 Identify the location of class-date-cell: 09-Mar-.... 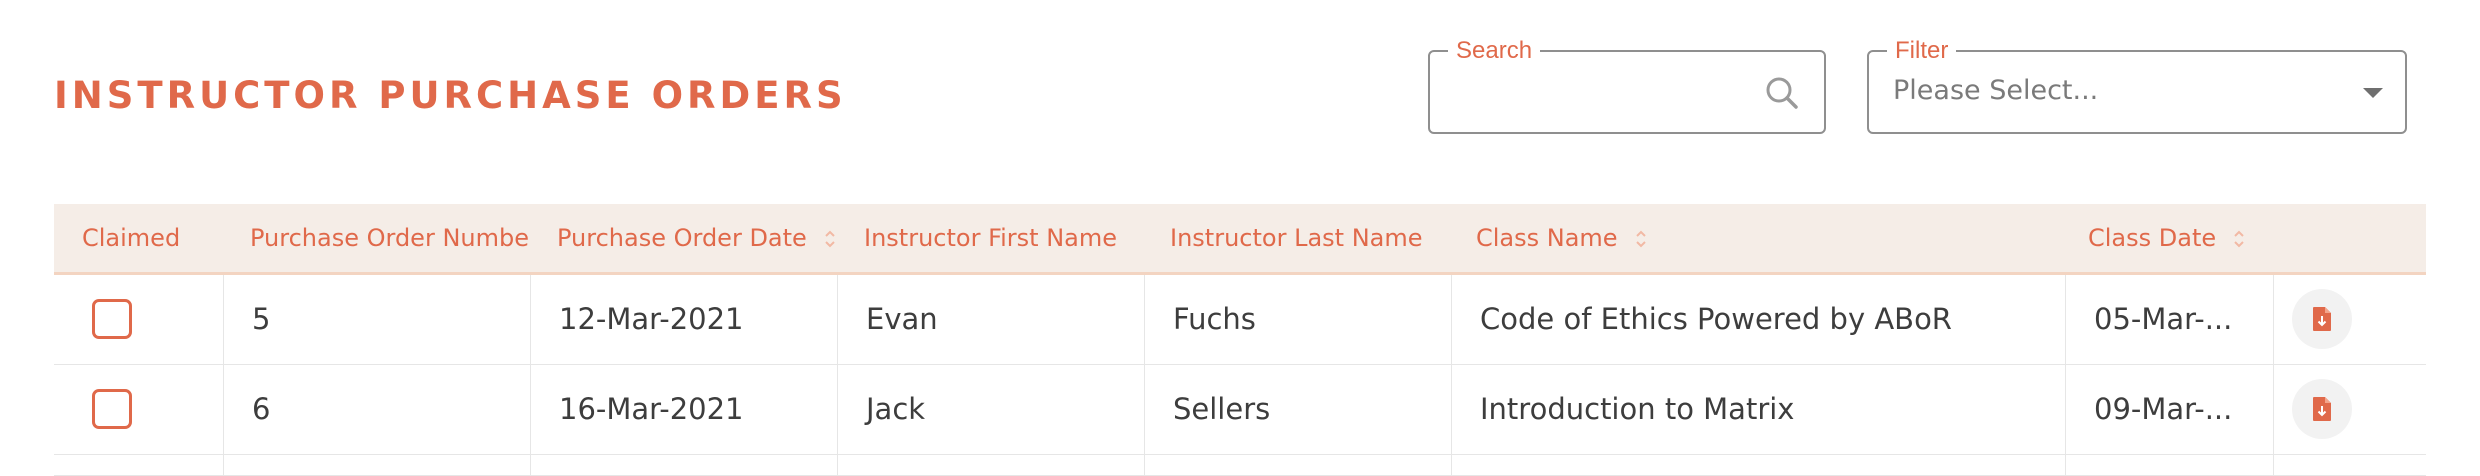
(2170, 409).